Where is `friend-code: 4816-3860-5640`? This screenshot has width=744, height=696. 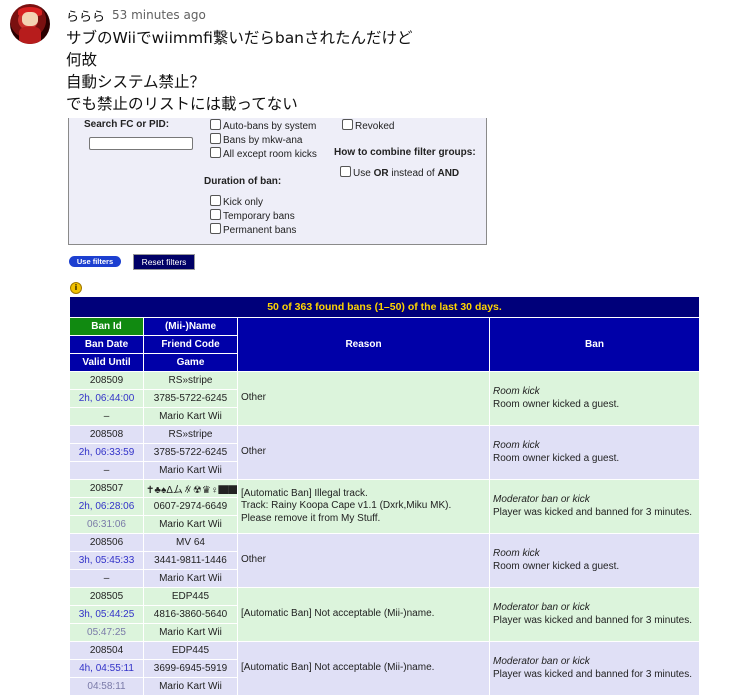 friend-code: 4816-3860-5640 is located at coordinates (190, 614).